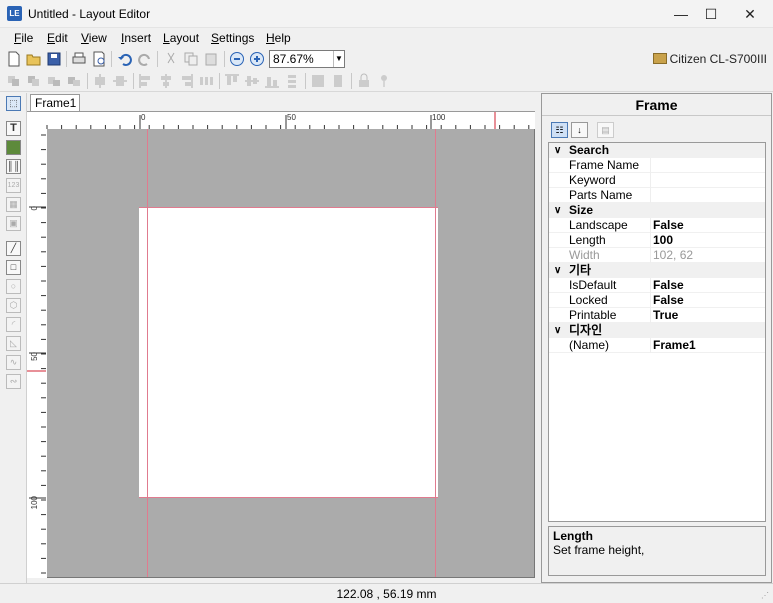 This screenshot has height=603, width=773. I want to click on paste-icon, so click(211, 59).